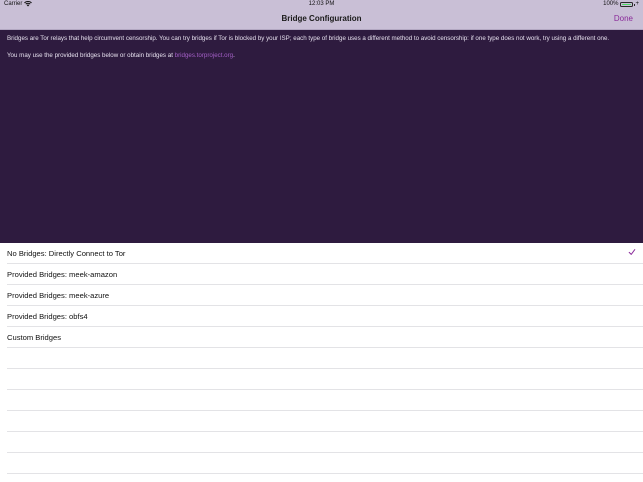 The height and width of the screenshot is (482, 643). I want to click on charging-icon: +, so click(637, 4).